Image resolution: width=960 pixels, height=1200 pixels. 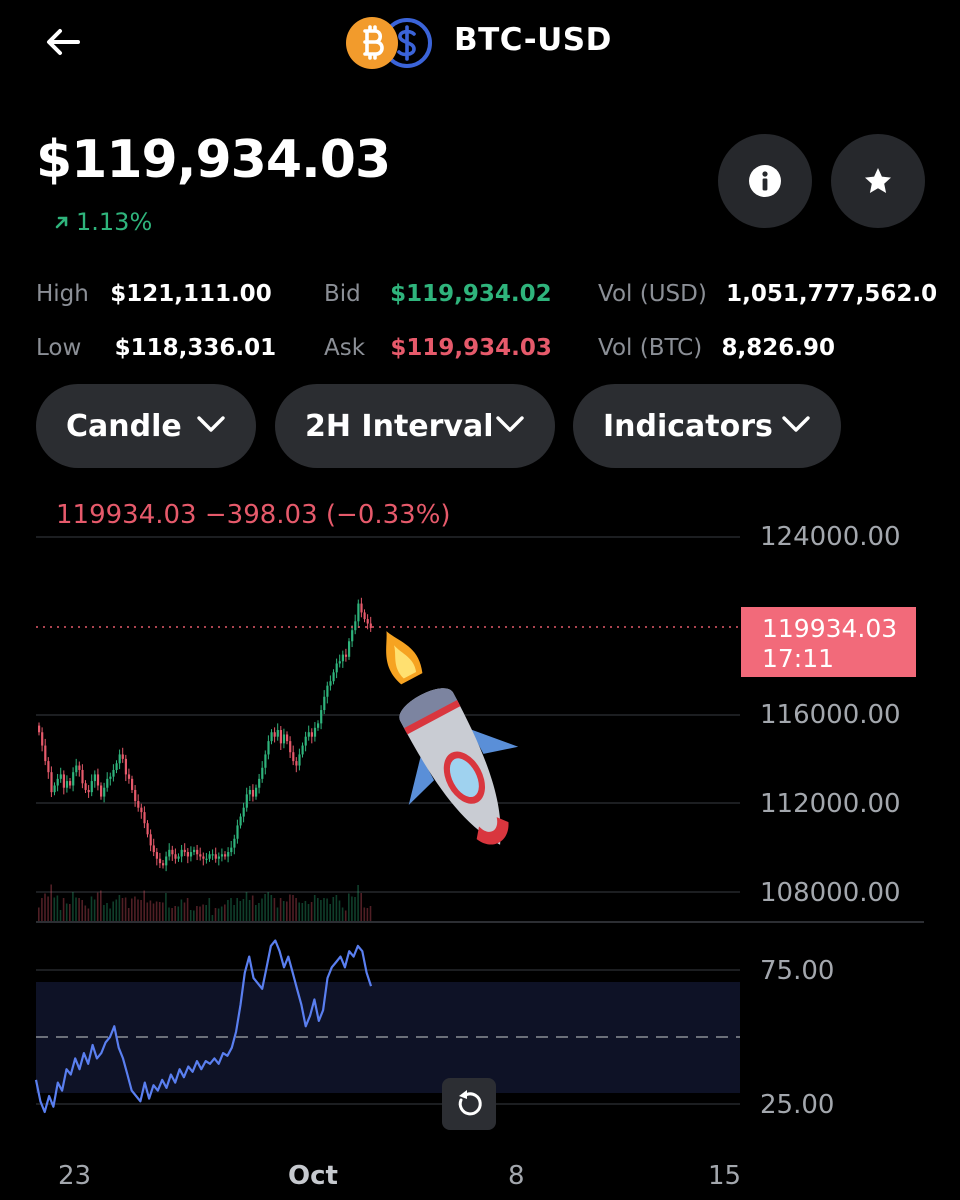 I want to click on indicators-dropdown: Indicators, so click(x=707, y=426).